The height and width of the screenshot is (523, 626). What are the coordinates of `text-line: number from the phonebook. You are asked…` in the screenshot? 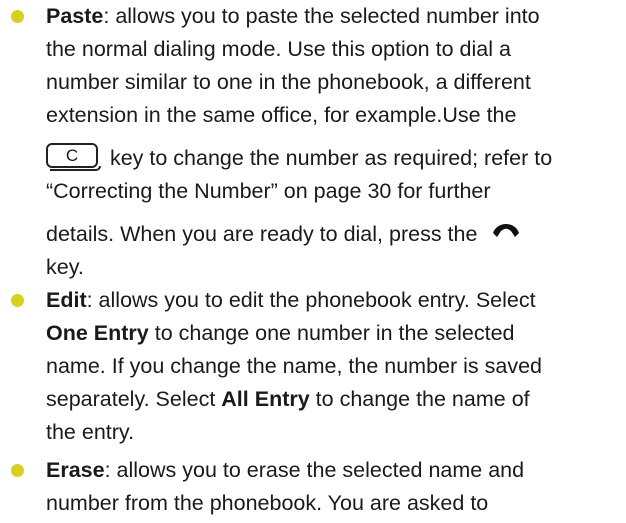 It's located at (267, 503).